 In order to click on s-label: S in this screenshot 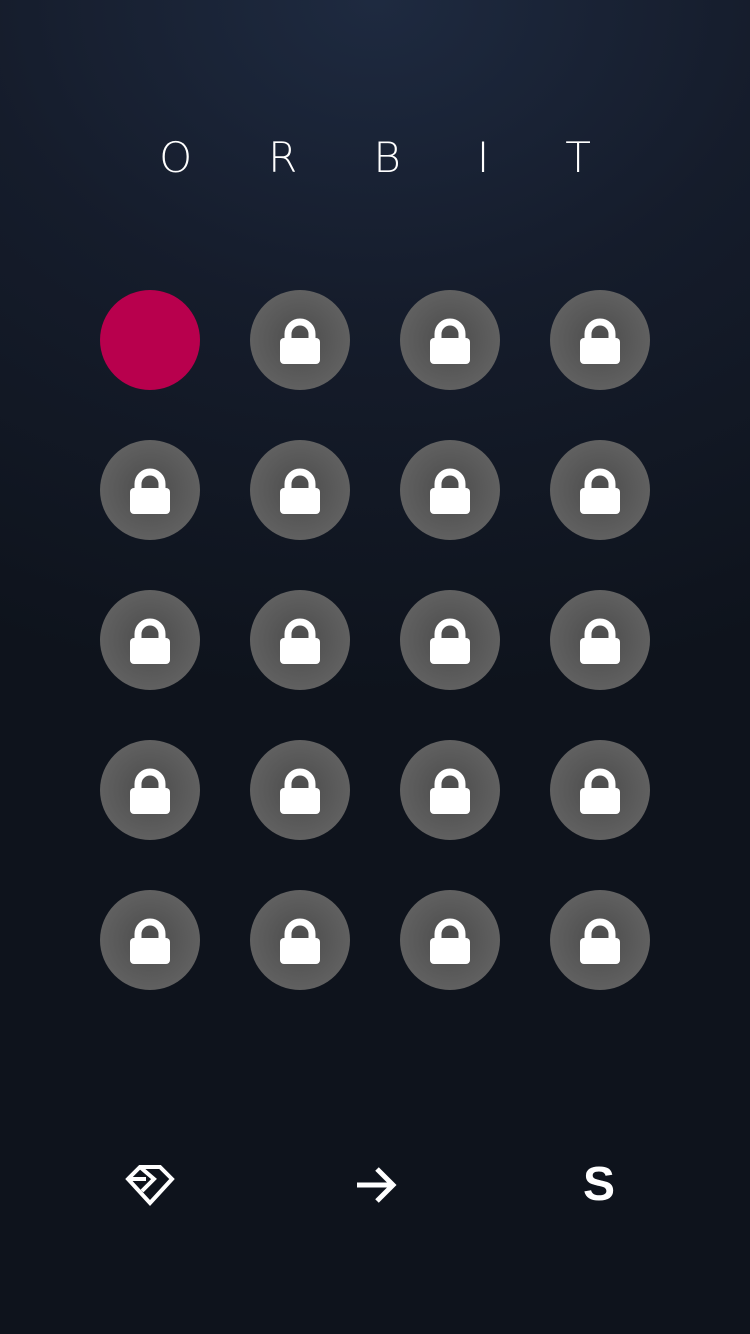, I will do `click(598, 1184)`.